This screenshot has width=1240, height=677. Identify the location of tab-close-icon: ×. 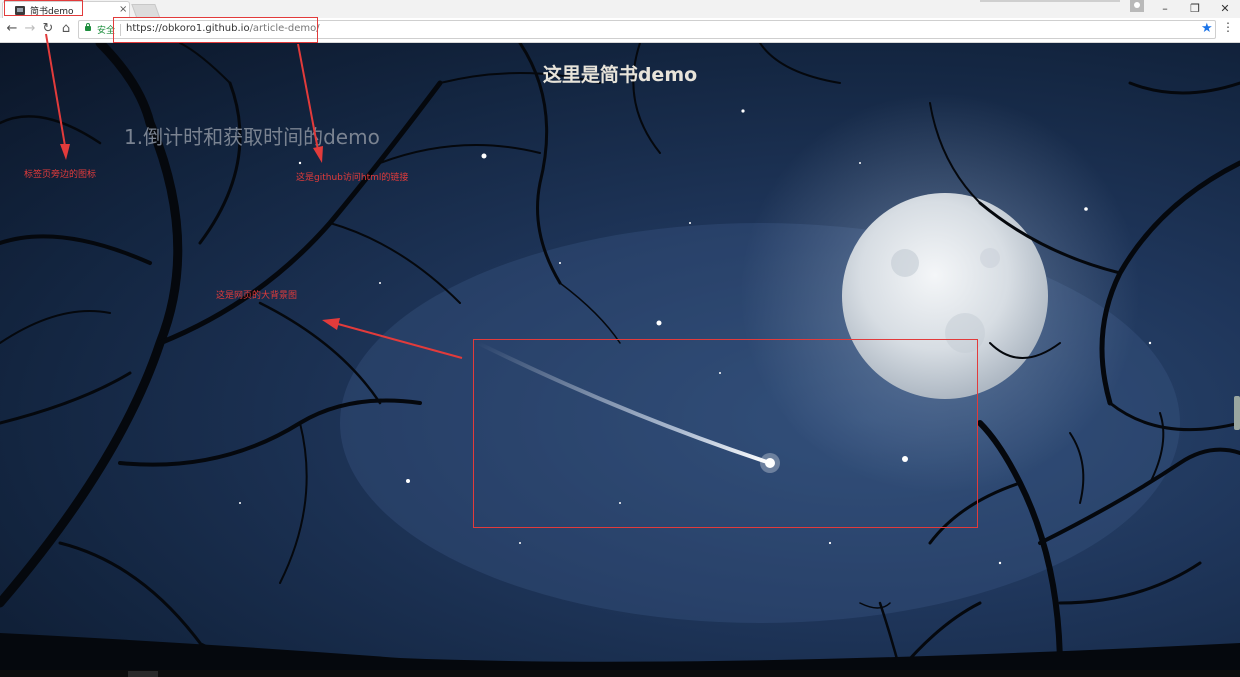
(123, 10).